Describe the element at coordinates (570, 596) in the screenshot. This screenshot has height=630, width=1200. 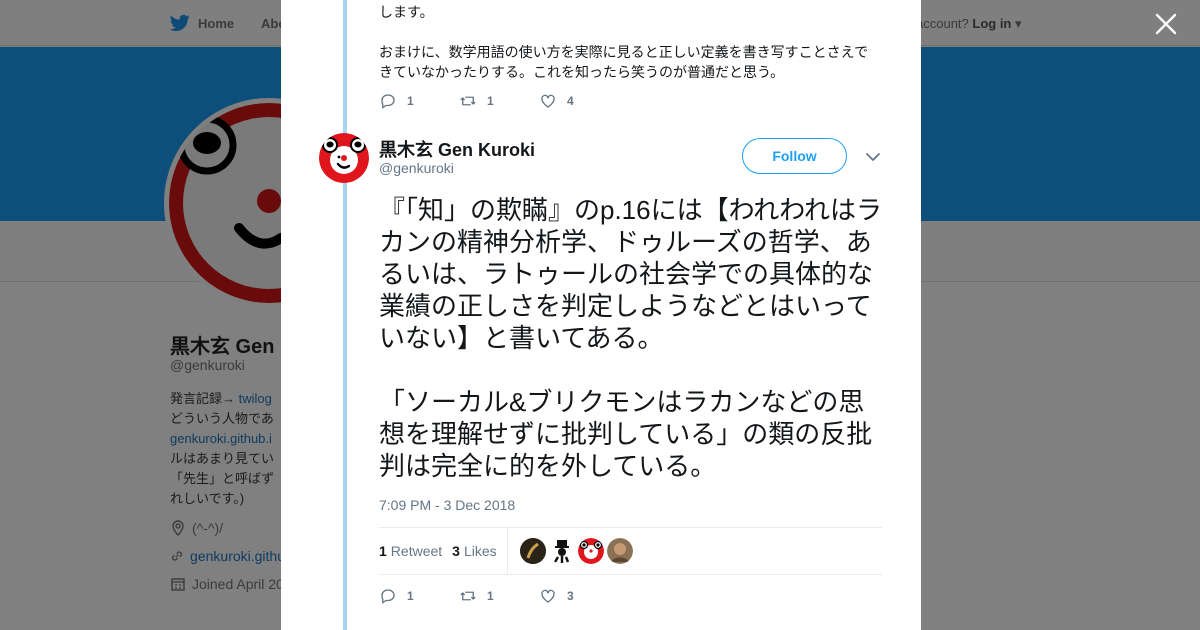
I see `like-count: 3` at that location.